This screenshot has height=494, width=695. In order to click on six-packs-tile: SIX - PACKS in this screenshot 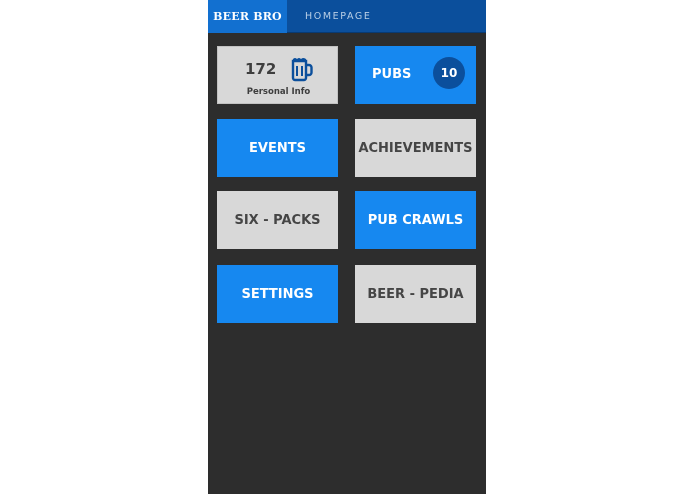, I will do `click(277, 220)`.